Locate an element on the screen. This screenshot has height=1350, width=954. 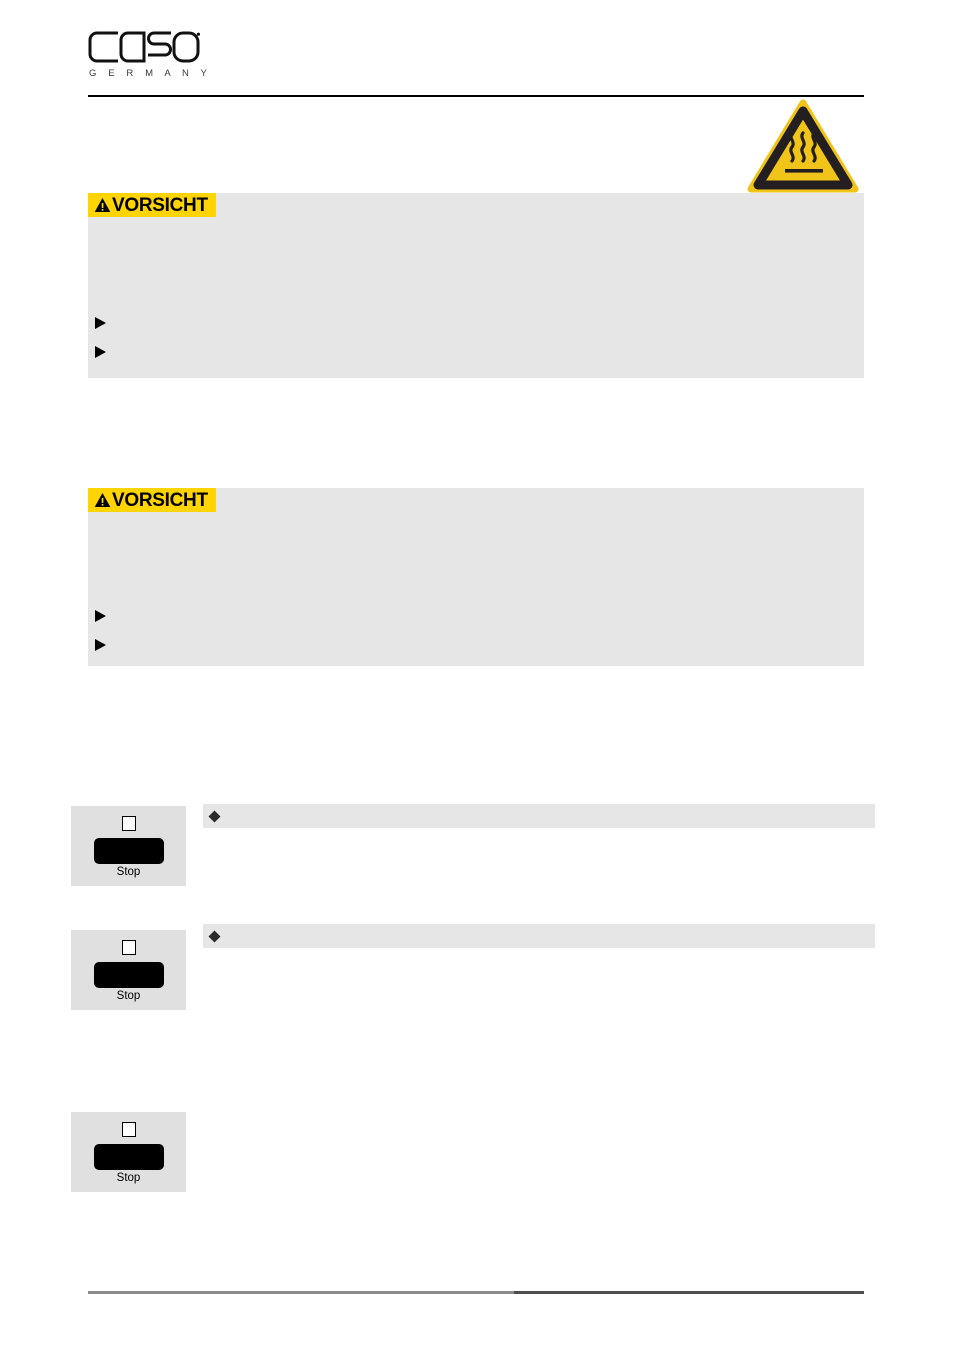
caso-logo-subtitle: G E R M A N Y is located at coordinates (150, 73).